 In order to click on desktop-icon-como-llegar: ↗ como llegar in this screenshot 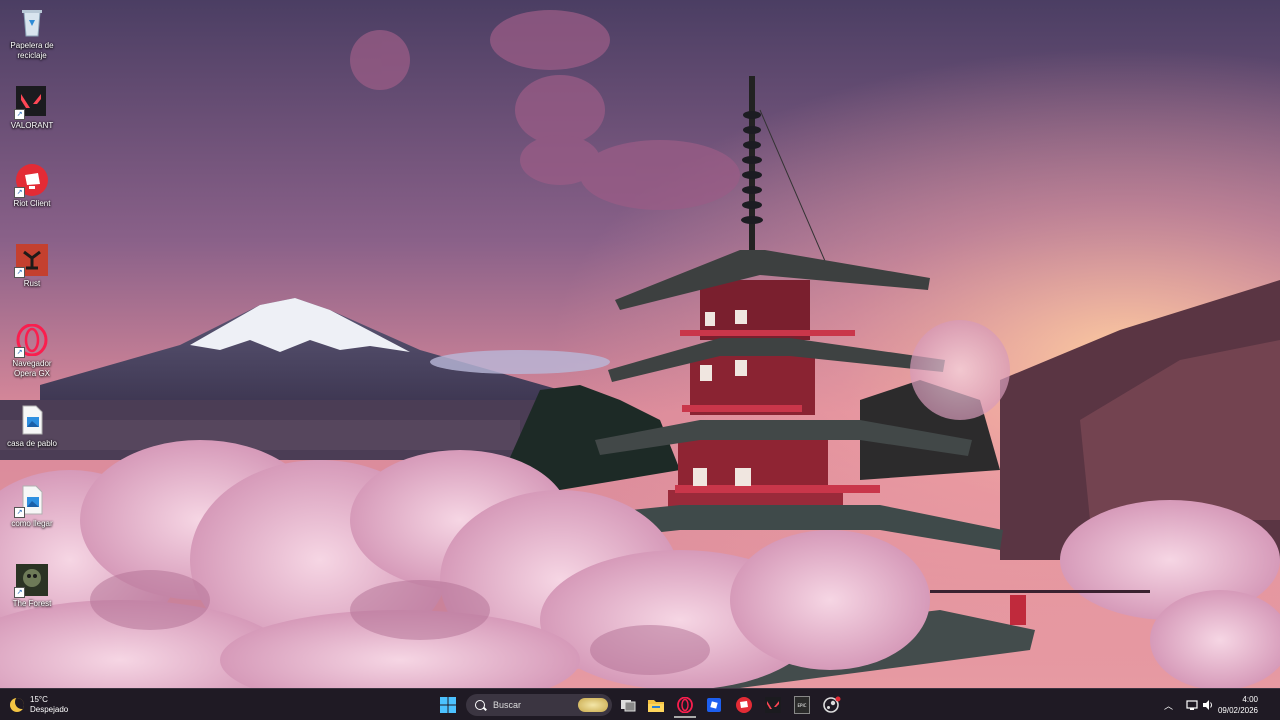, I will do `click(32, 506)`.